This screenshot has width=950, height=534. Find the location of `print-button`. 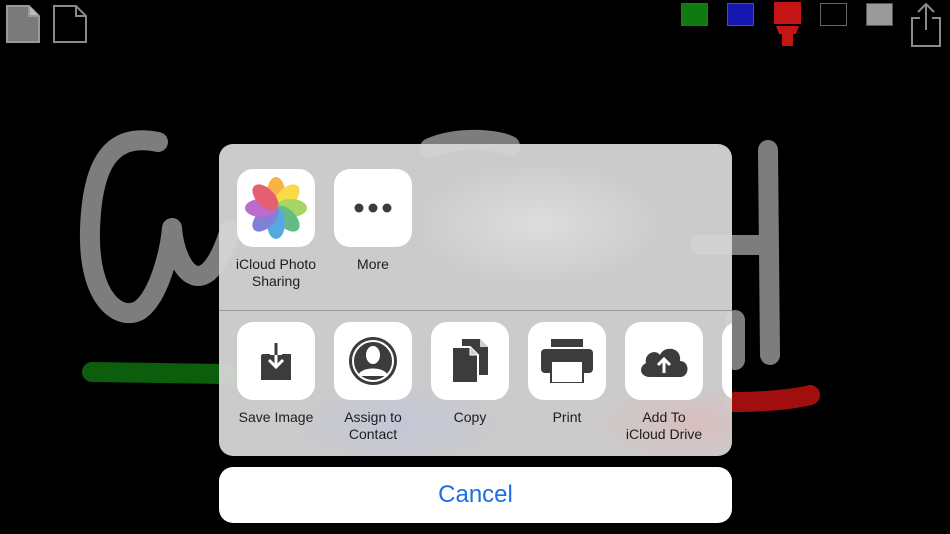

print-button is located at coordinates (567, 361).